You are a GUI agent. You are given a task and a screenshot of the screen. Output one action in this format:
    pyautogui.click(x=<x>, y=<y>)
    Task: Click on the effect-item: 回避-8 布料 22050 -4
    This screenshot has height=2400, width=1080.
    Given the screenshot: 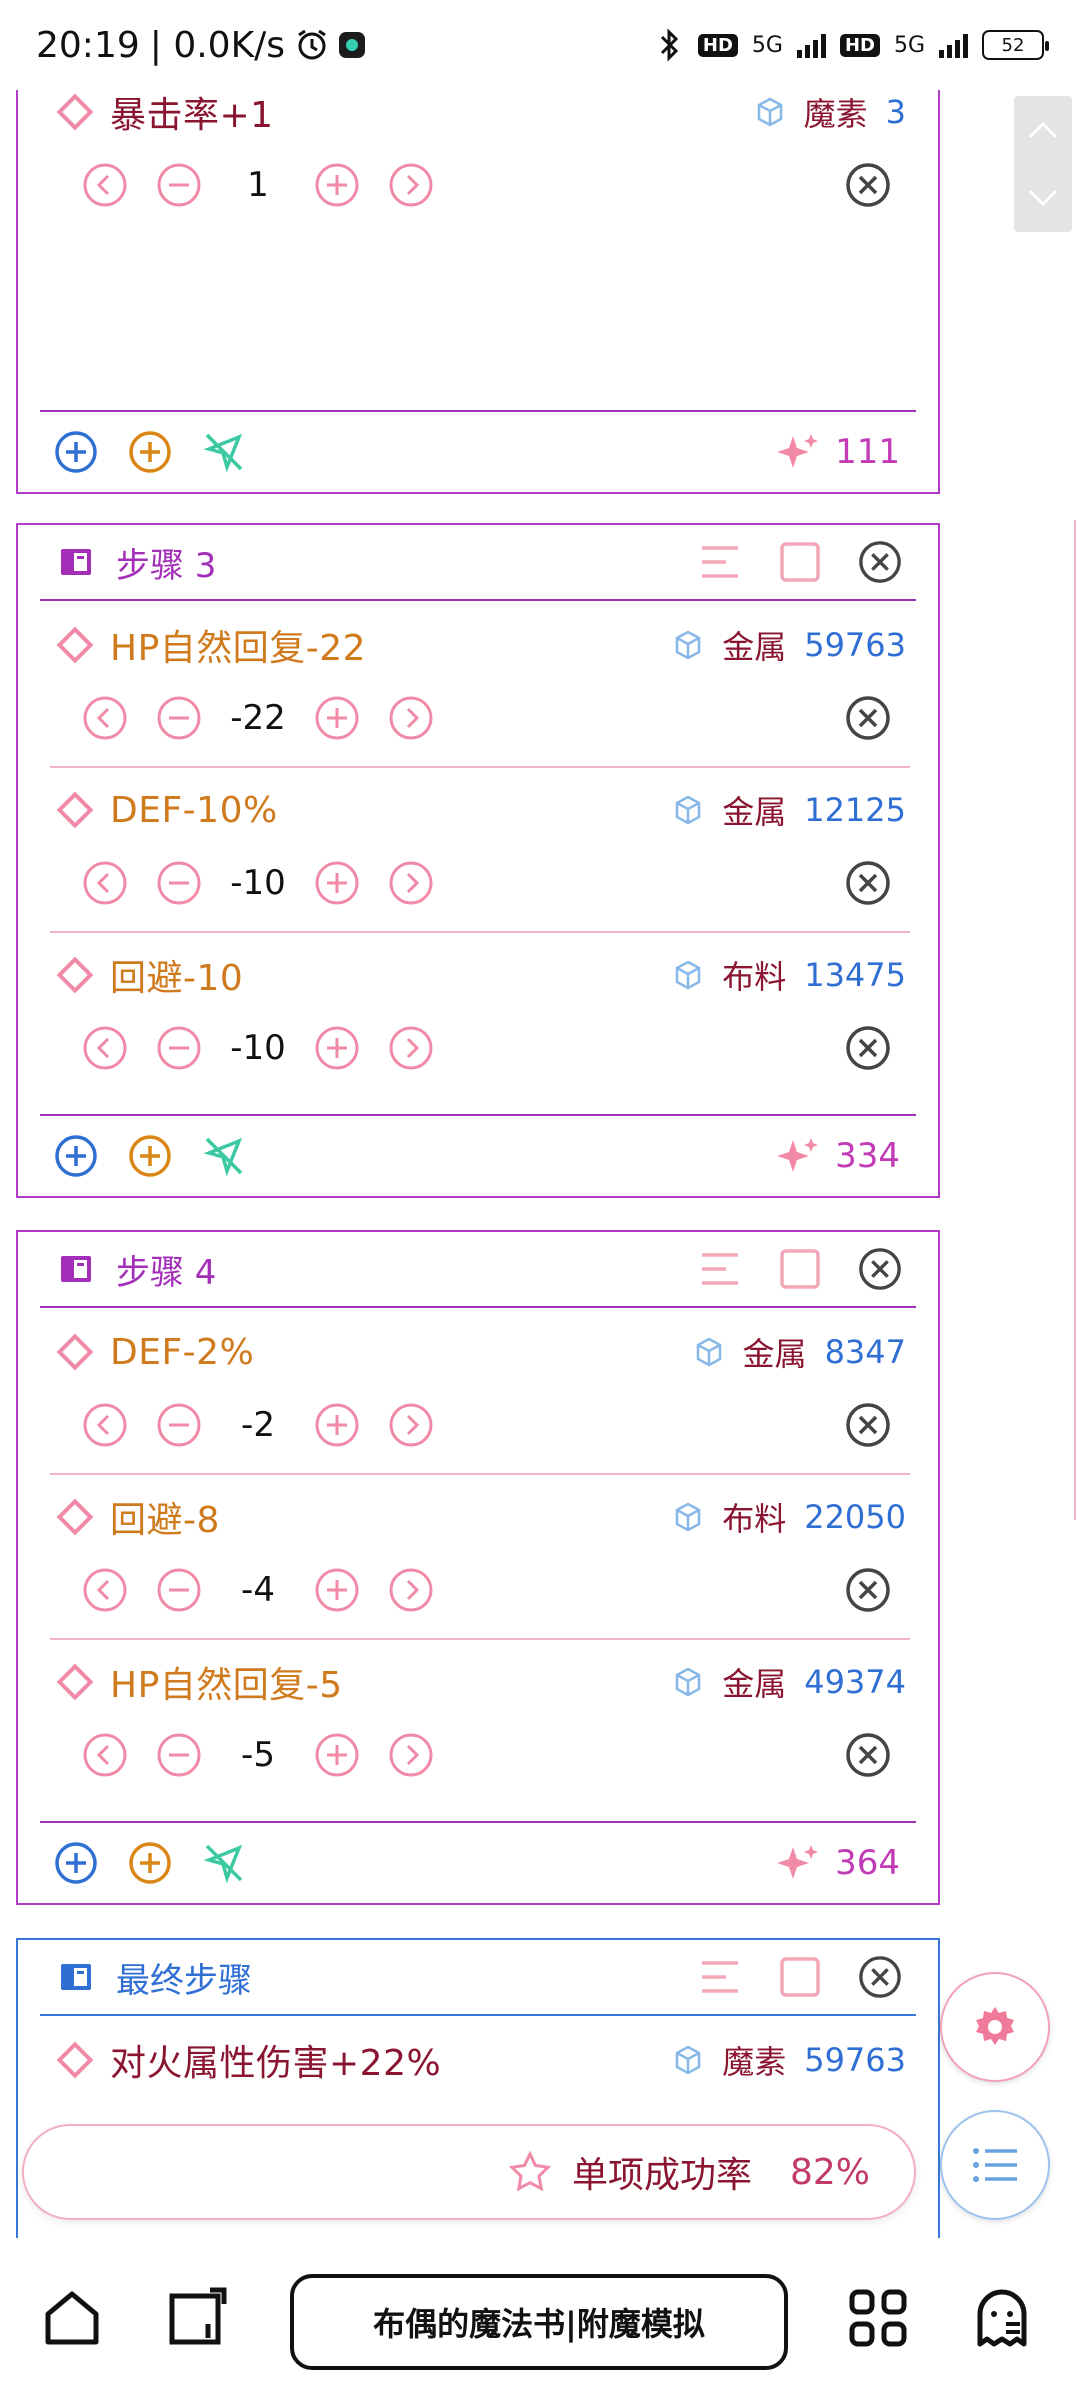 What is the action you would take?
    pyautogui.click(x=480, y=1557)
    